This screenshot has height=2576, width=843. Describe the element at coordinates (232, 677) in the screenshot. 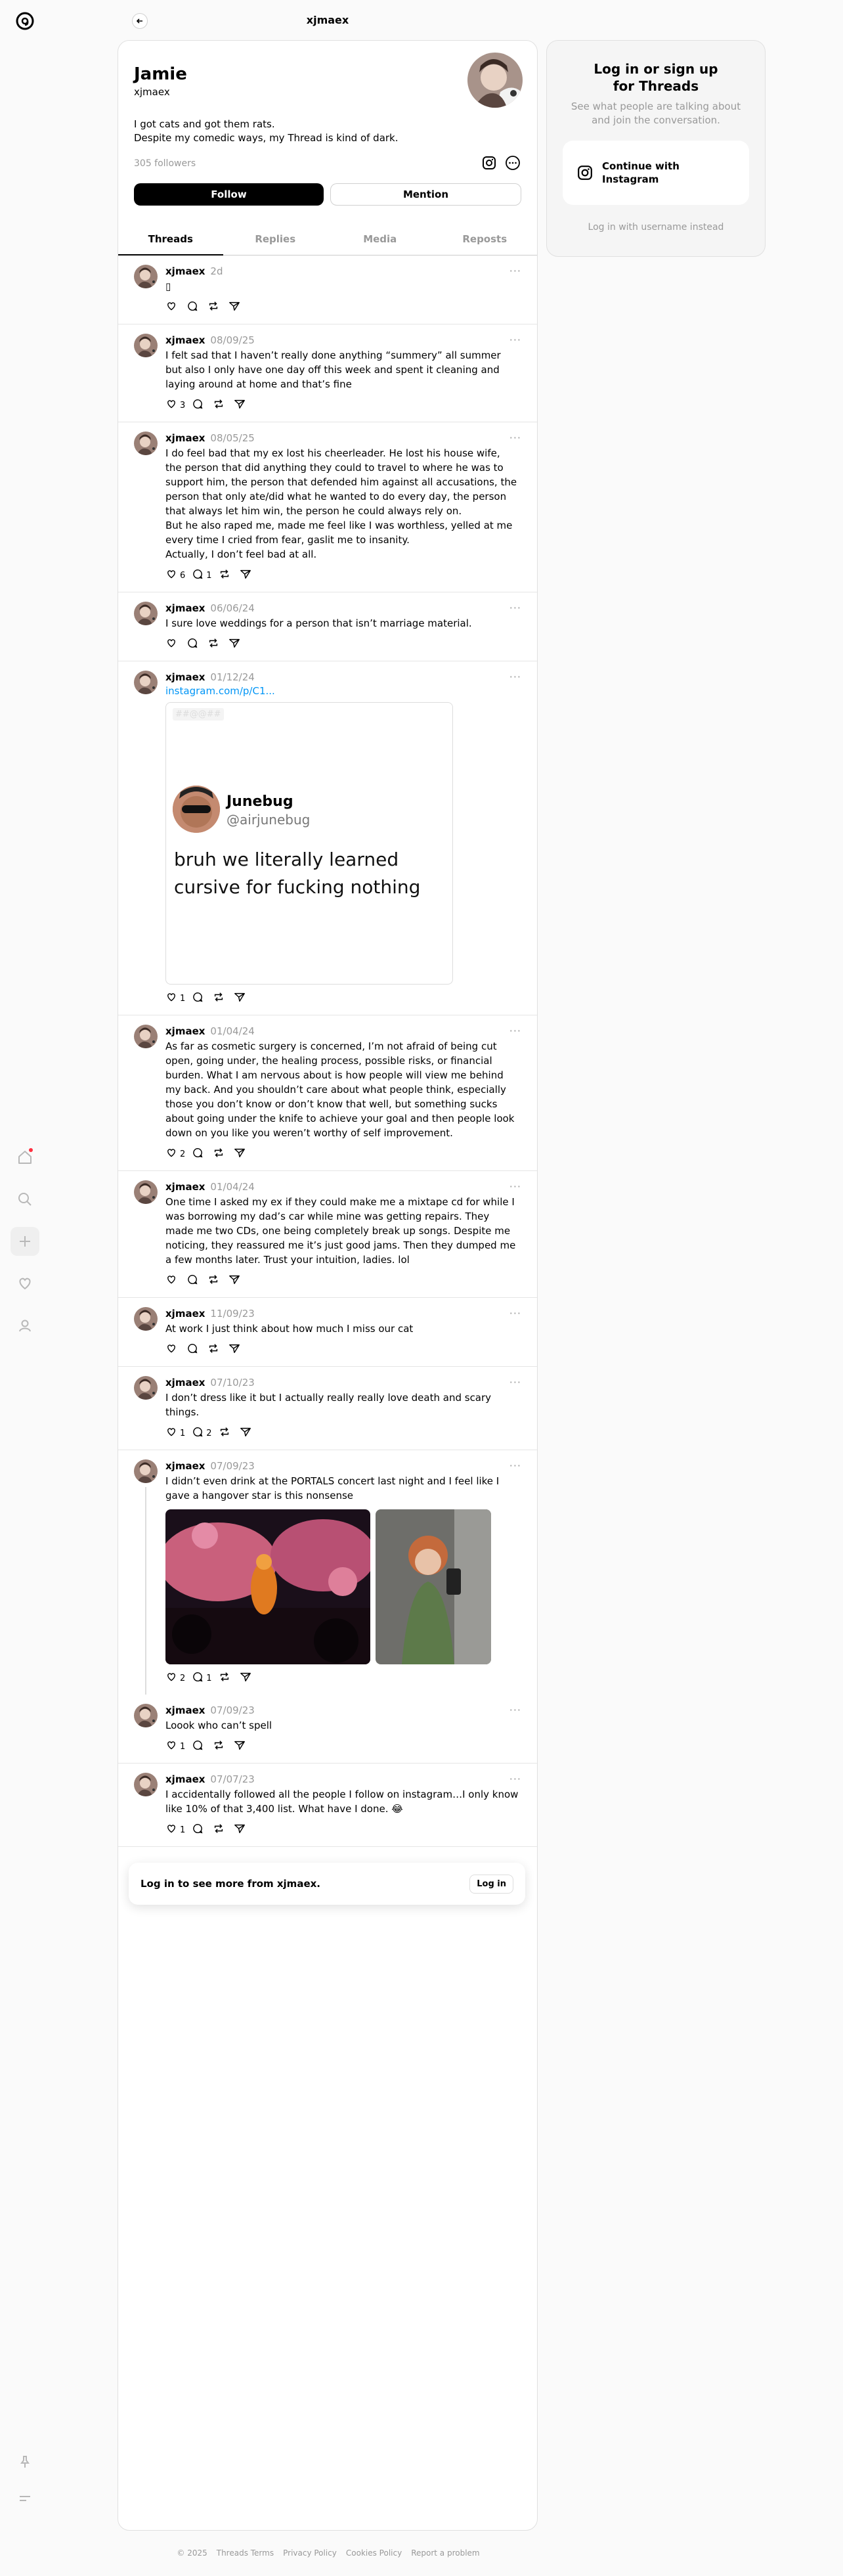

I see `post-date: 01/12/24` at that location.